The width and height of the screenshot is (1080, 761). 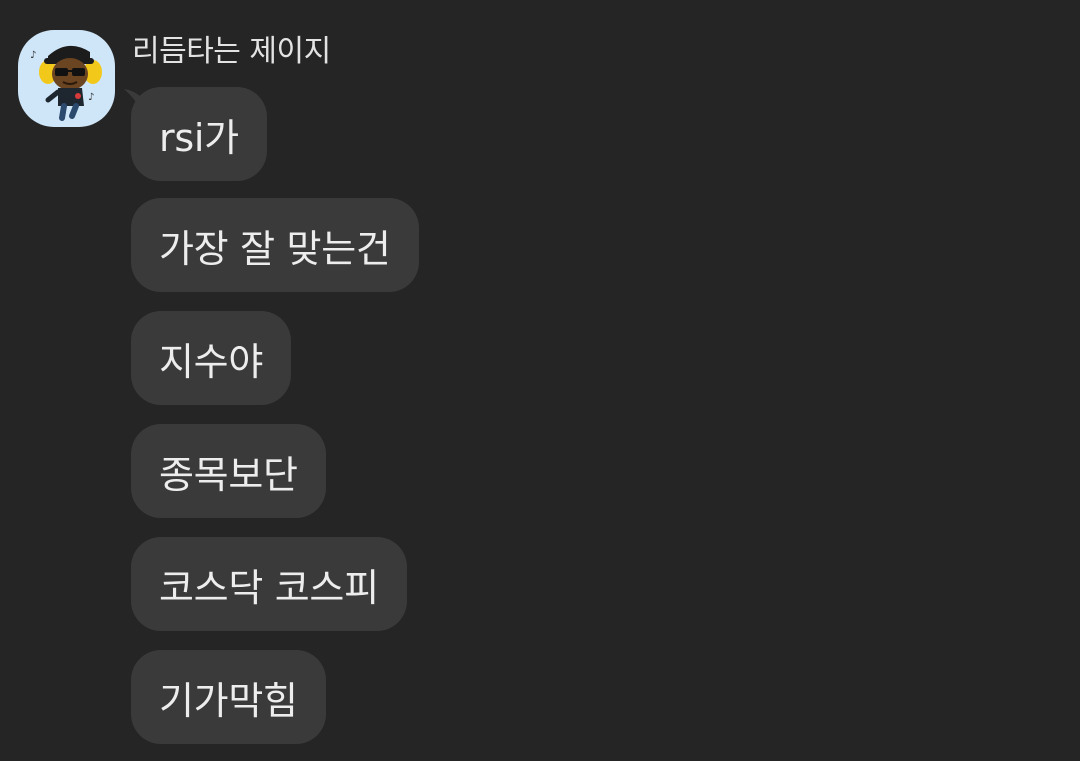 What do you see at coordinates (66, 83) in the screenshot?
I see `character-avatar-icon: ♪ ♪` at bounding box center [66, 83].